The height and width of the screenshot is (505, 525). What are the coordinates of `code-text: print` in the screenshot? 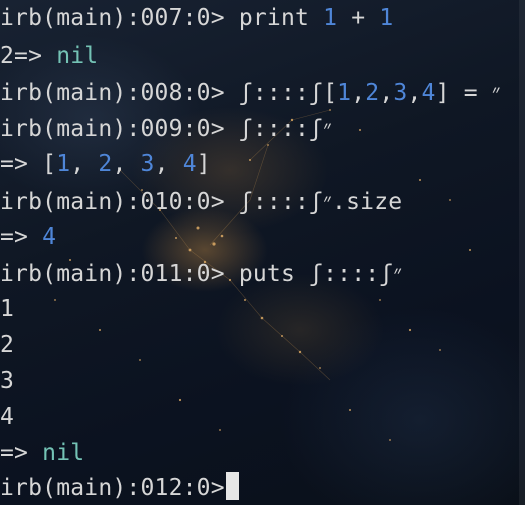 It's located at (281, 18).